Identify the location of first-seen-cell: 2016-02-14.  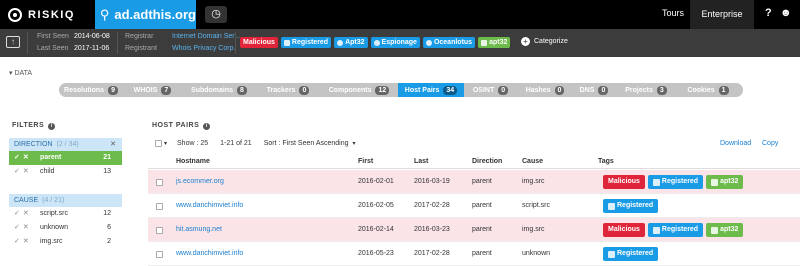
(376, 229).